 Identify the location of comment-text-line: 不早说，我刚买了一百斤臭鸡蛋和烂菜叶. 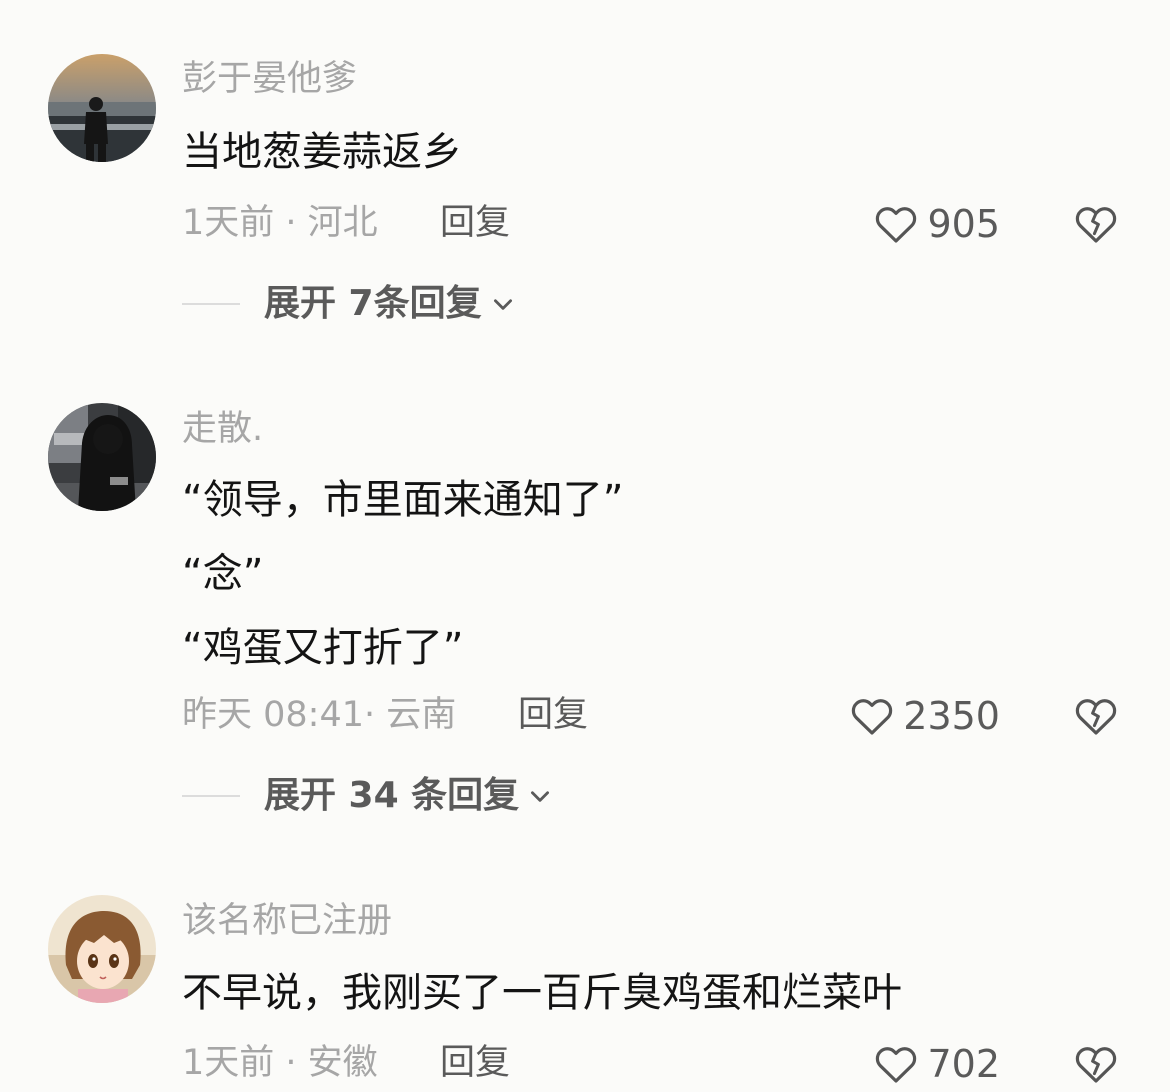
(542, 993).